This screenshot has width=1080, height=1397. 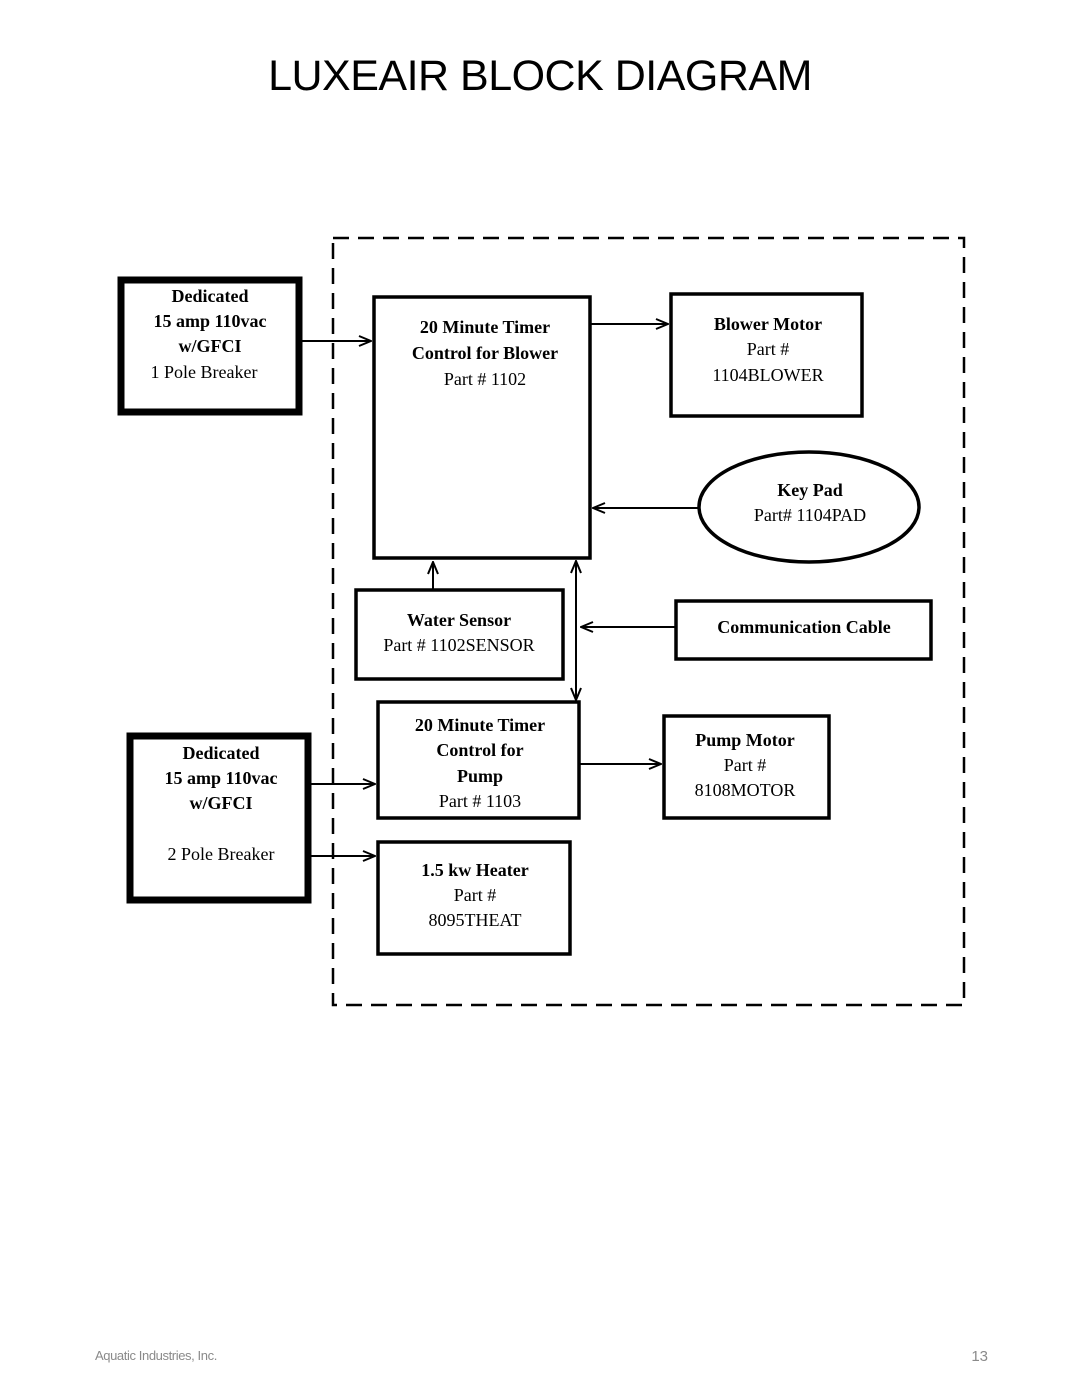 What do you see at coordinates (221, 854) in the screenshot?
I see `power2-line-4: 2 Pole Breaker` at bounding box center [221, 854].